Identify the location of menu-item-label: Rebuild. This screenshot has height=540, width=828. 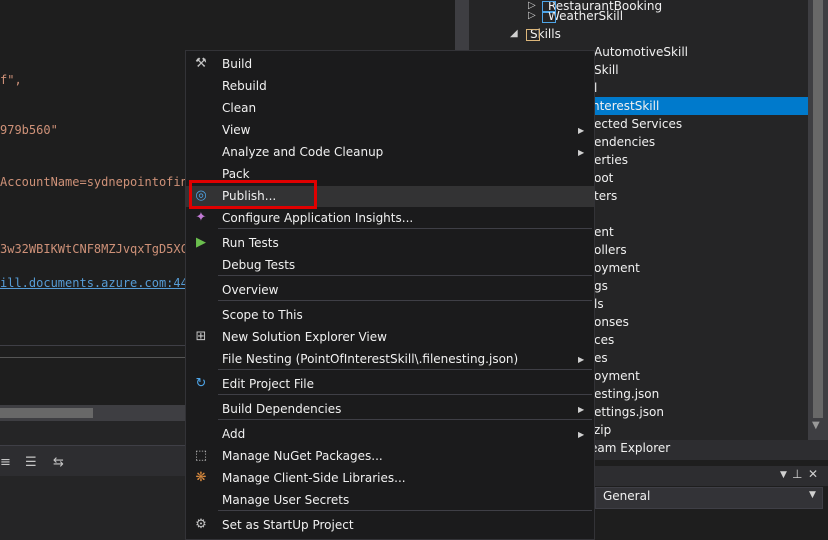
(244, 86).